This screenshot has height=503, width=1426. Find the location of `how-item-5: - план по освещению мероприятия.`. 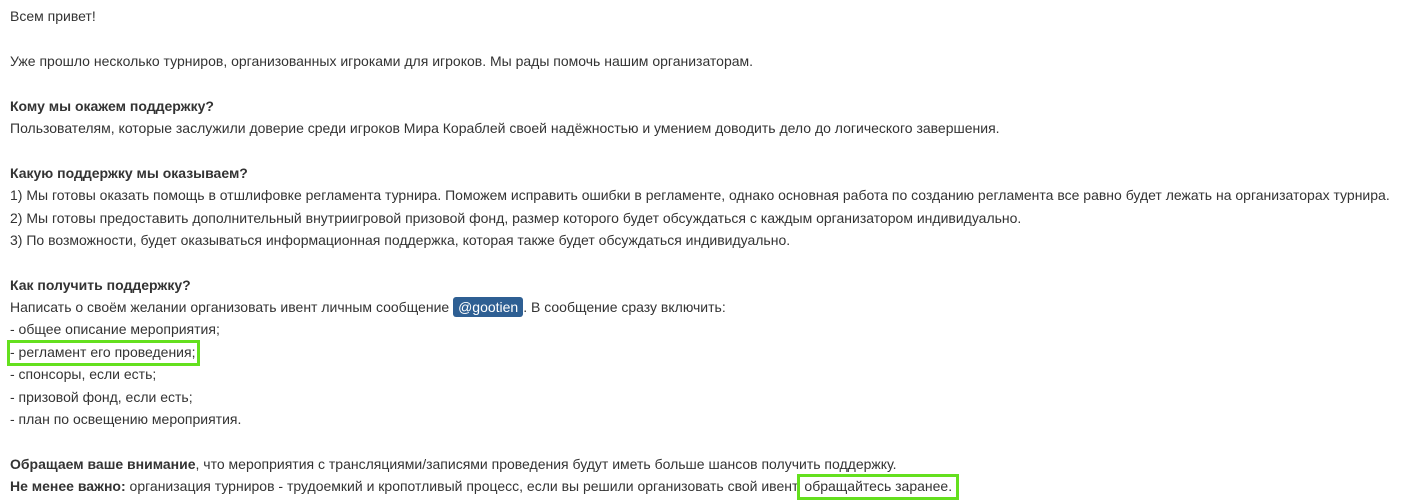

how-item-5: - план по освещению мероприятия. is located at coordinates (126, 419).